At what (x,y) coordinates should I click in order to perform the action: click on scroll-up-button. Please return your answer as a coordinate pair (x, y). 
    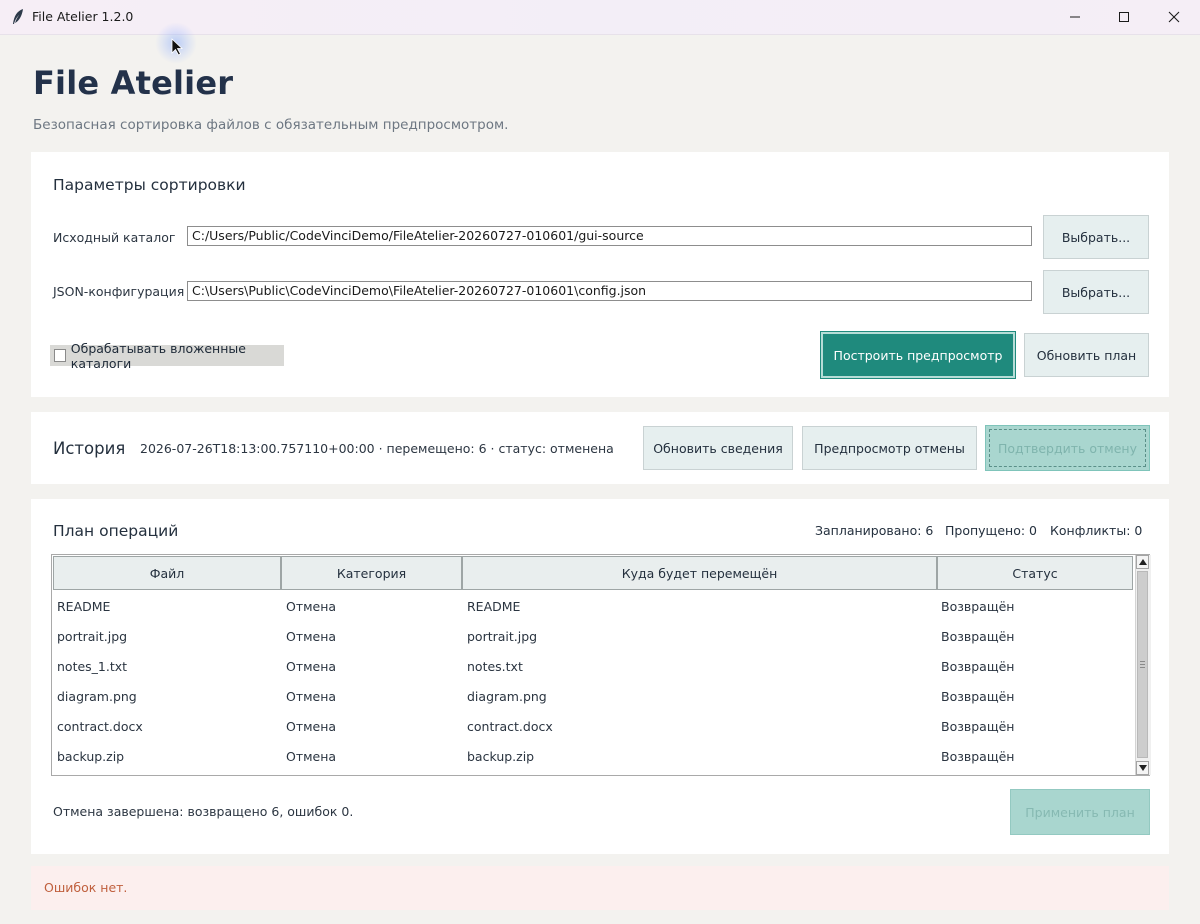
    Looking at the image, I should click on (1142, 562).